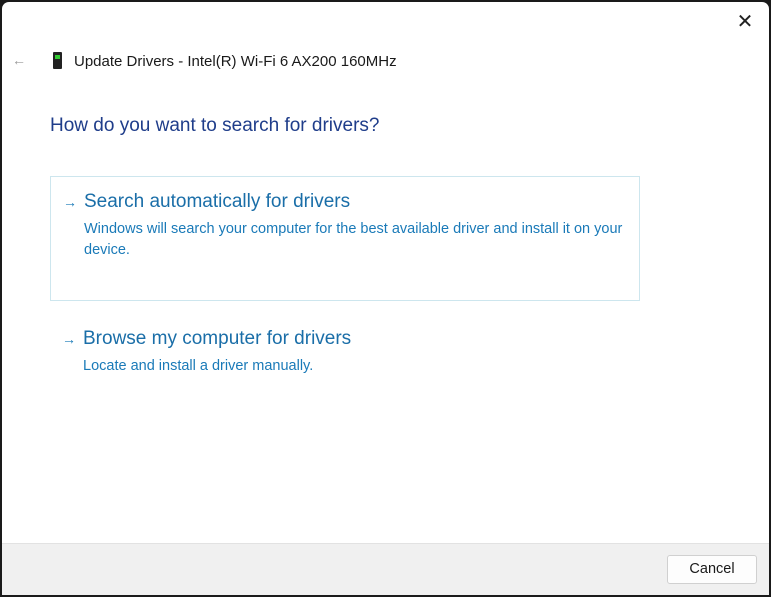  What do you see at coordinates (385, 569) in the screenshot?
I see `dialog-footer: Cancel` at bounding box center [385, 569].